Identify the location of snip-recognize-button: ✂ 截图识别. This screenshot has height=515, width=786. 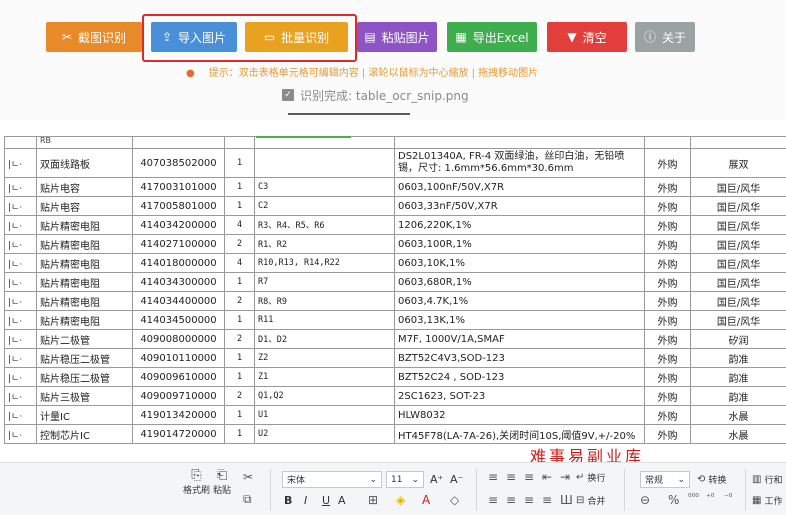
(94, 37).